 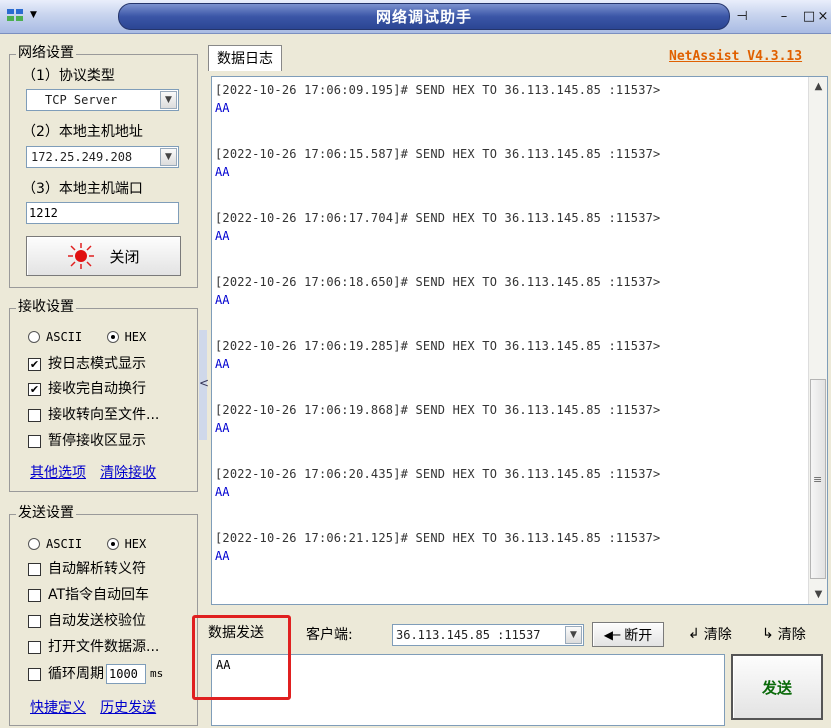 What do you see at coordinates (204, 383) in the screenshot?
I see `chevron-left-icon: <` at bounding box center [204, 383].